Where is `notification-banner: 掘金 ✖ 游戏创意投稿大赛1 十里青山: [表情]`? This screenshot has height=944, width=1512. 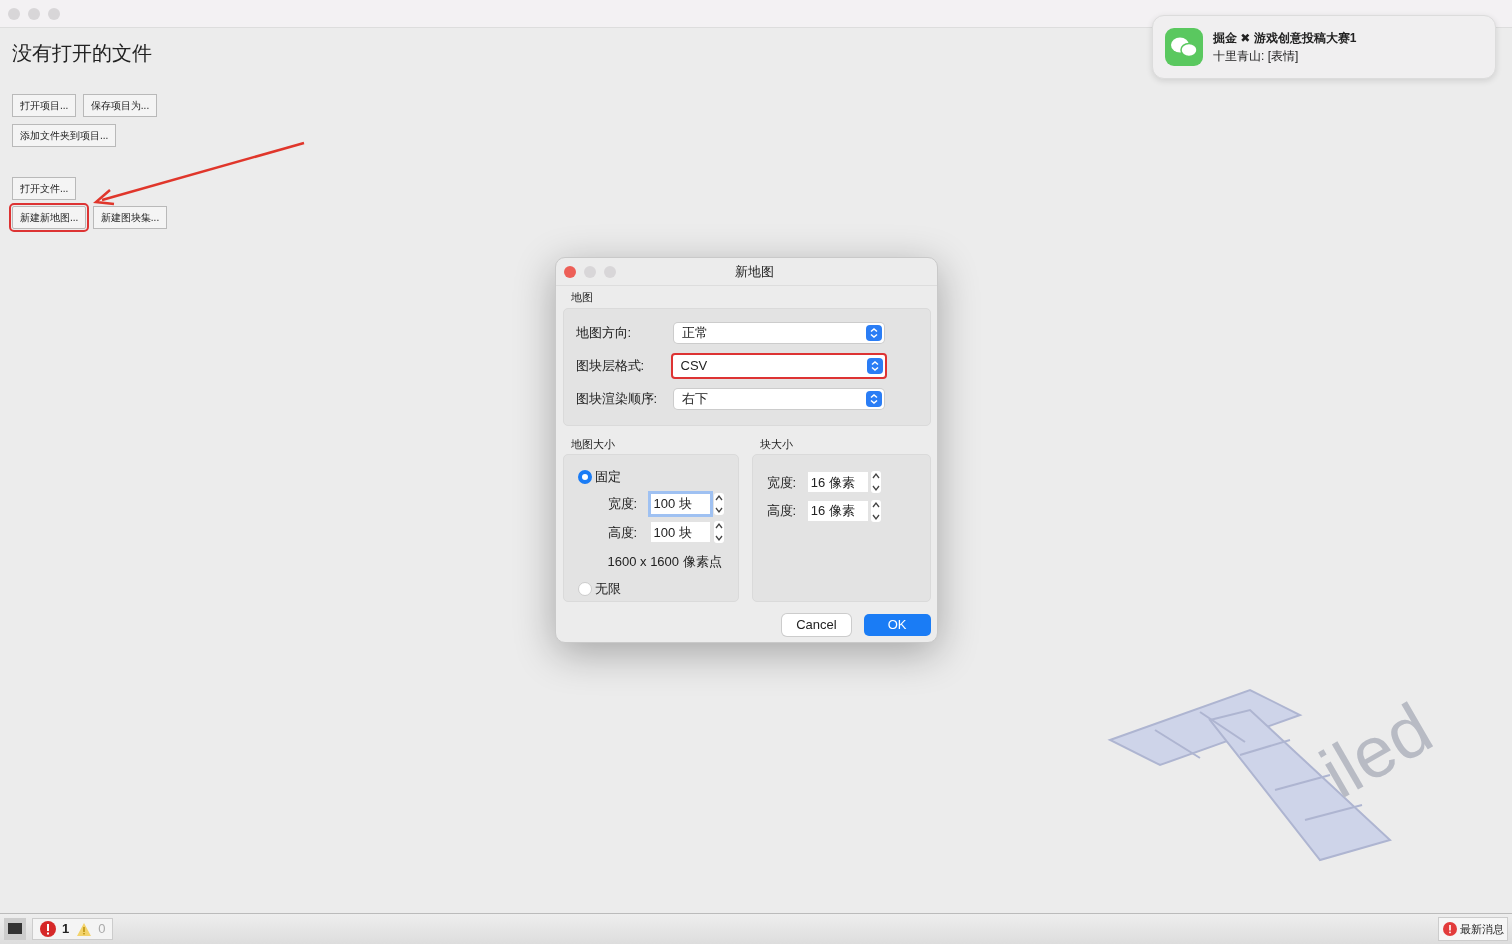 notification-banner: 掘金 ✖ 游戏创意投稿大赛1 十里青山: [表情] is located at coordinates (1324, 47).